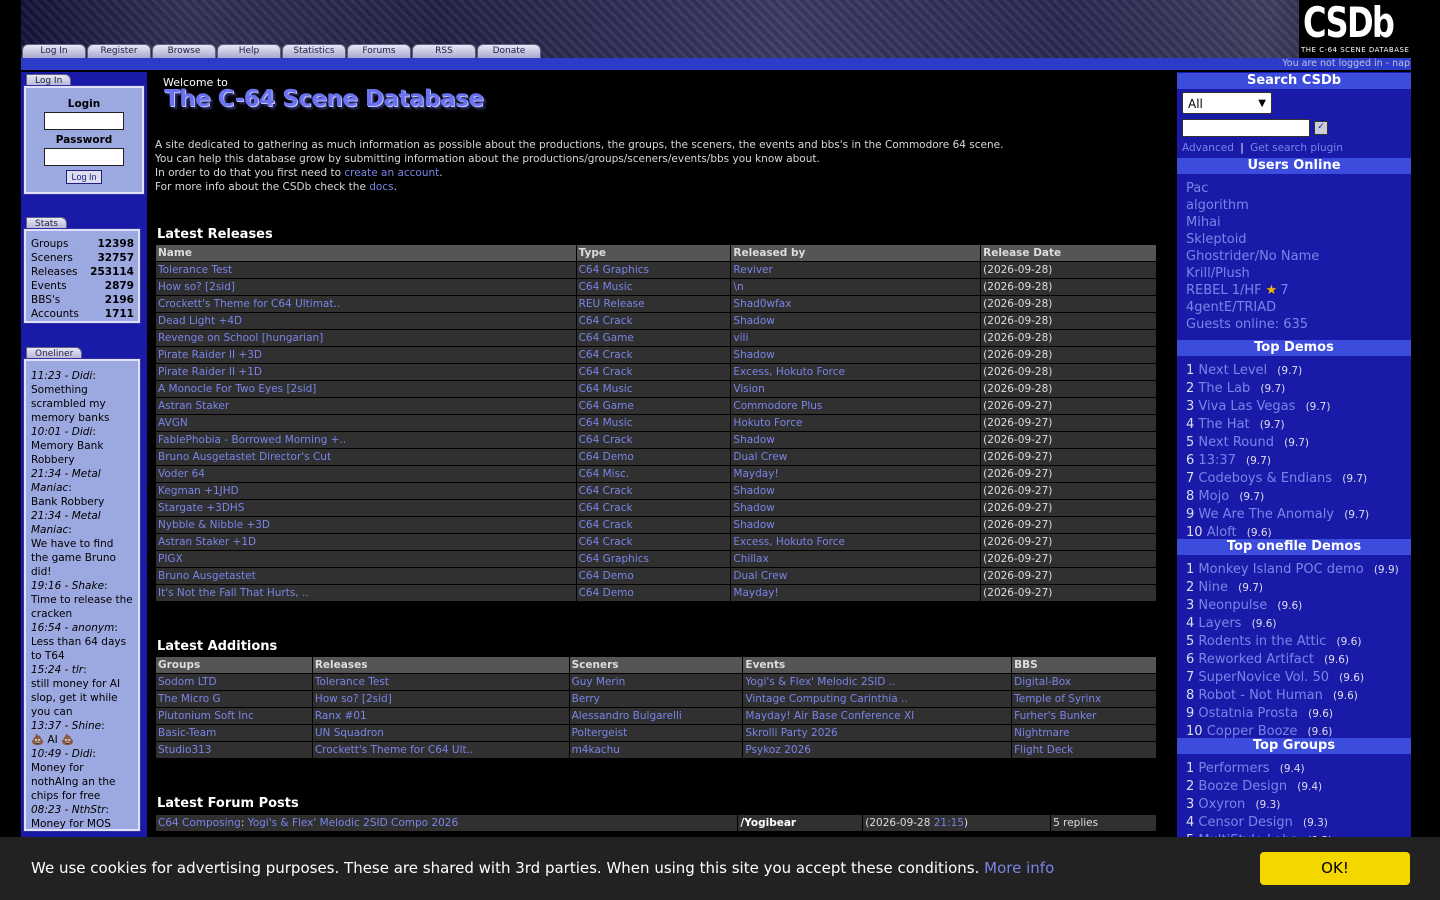 This screenshot has width=1440, height=900. Describe the element at coordinates (89, 810) in the screenshot. I see `oneliner-user: NthStr` at that location.